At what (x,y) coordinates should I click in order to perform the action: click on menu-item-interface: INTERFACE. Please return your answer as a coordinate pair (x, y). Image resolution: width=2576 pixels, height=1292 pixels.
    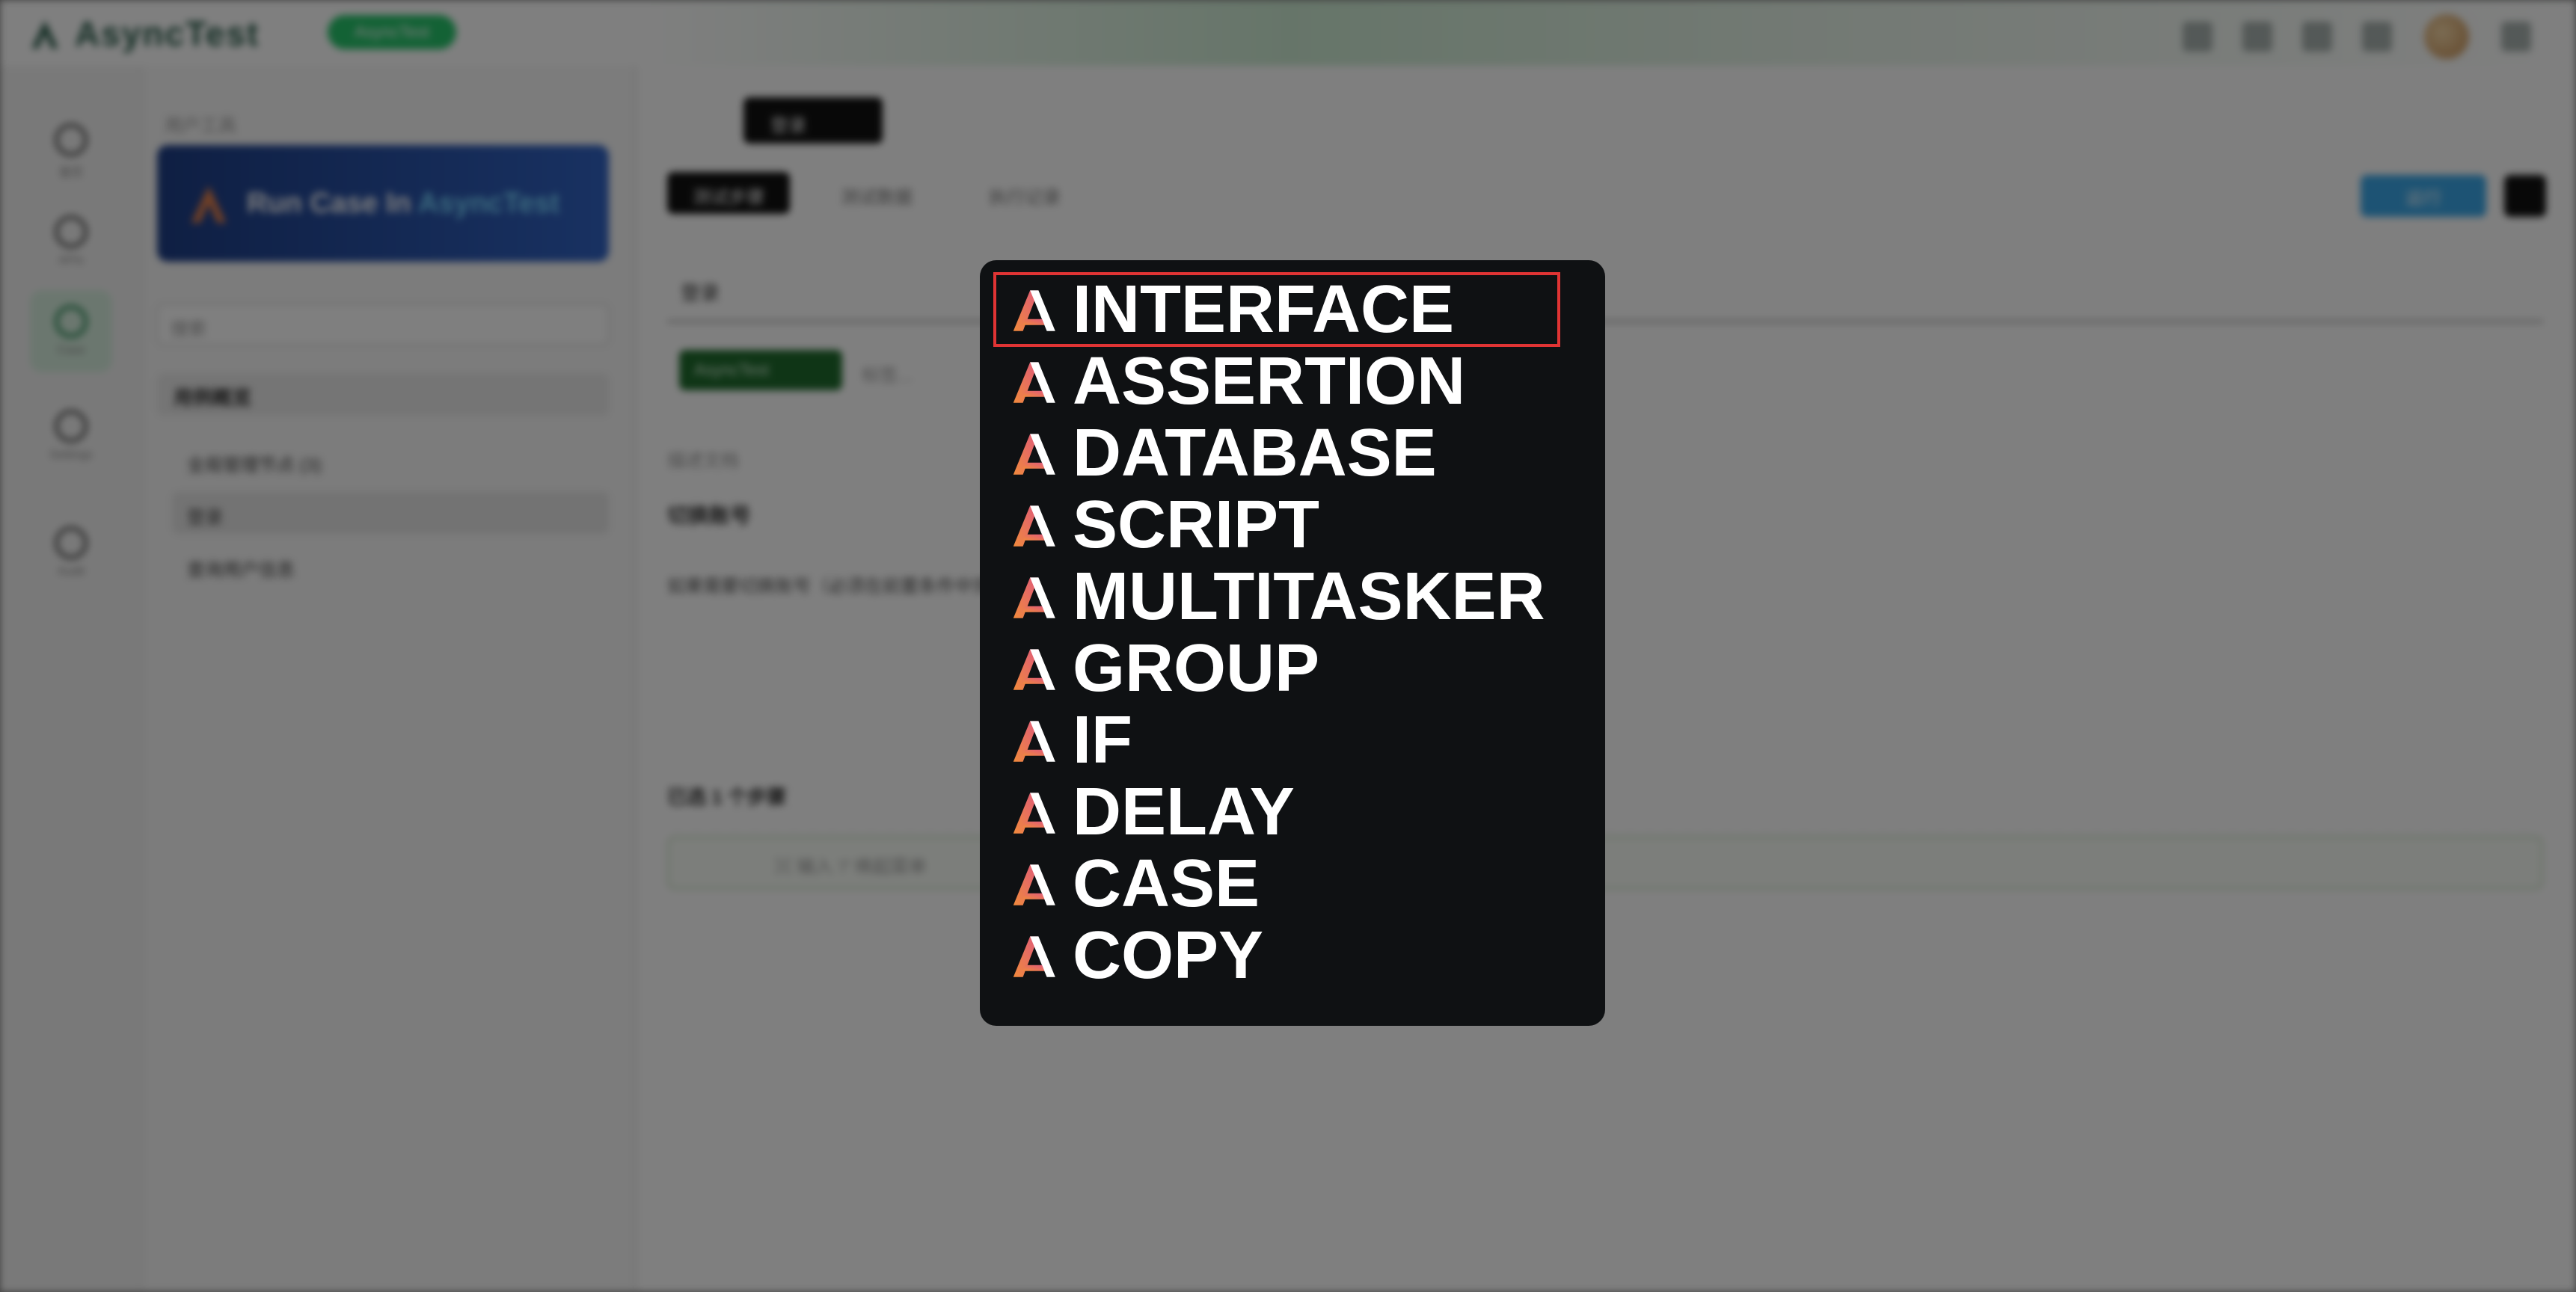
    Looking at the image, I should click on (1276, 309).